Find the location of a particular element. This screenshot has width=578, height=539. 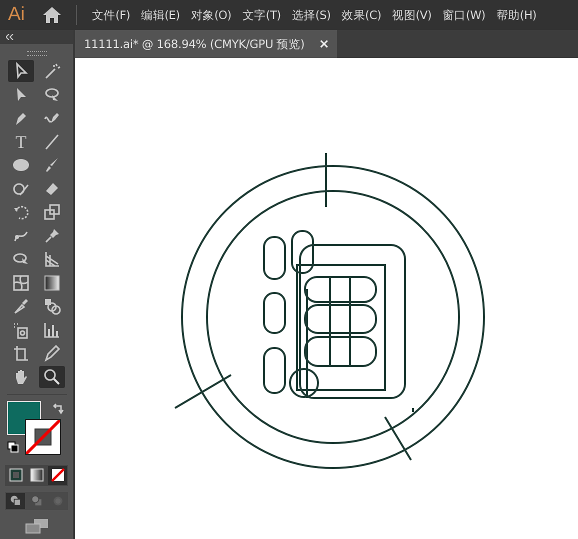

menu-item: 窗口(W) is located at coordinates (465, 15).